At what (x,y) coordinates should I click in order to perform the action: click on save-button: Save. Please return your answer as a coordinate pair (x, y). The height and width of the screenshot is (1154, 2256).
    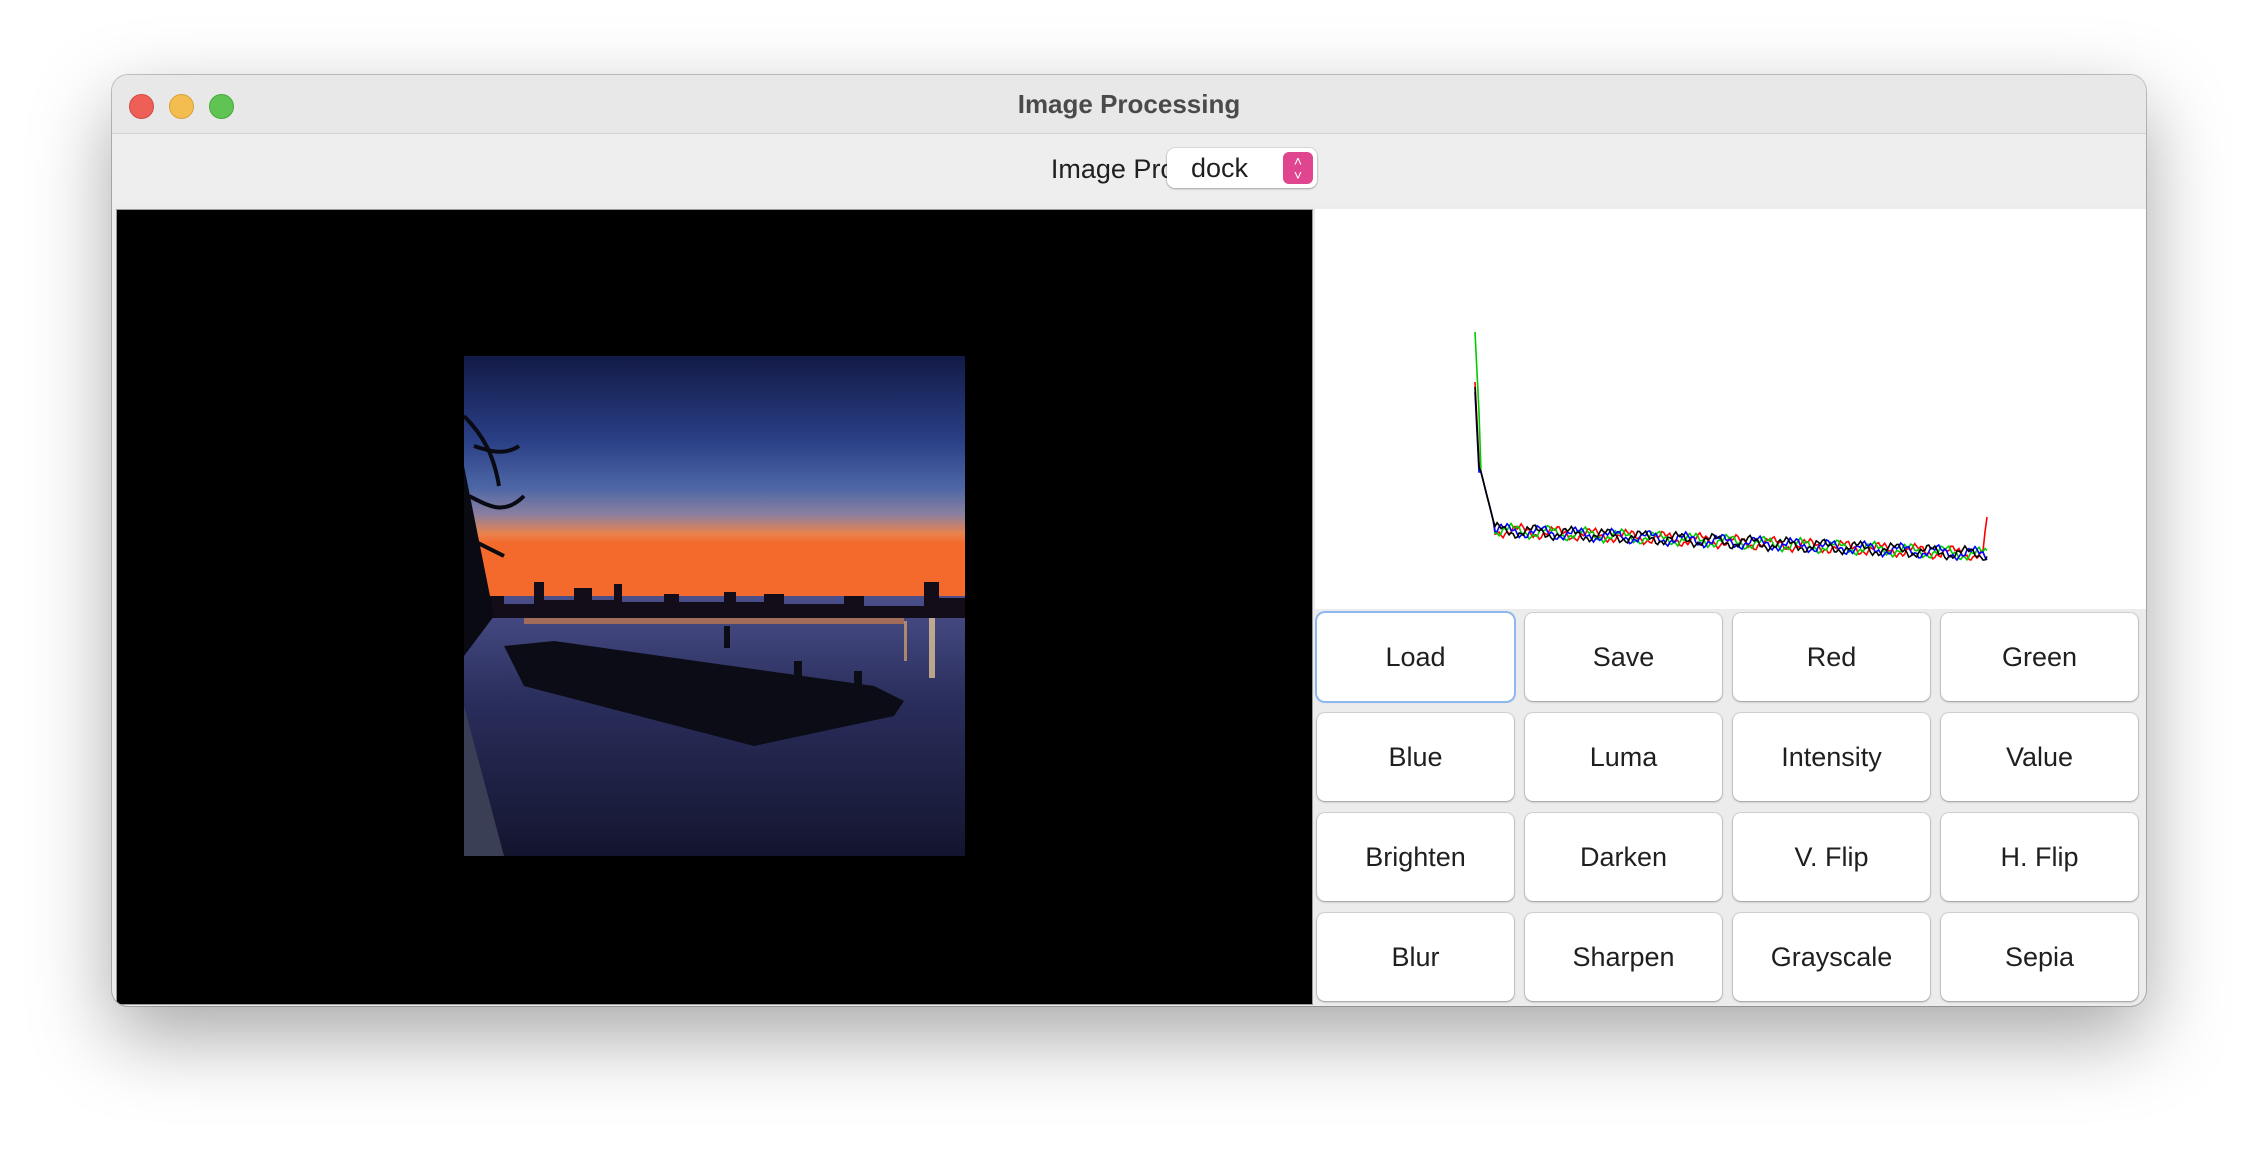
    Looking at the image, I should click on (1623, 657).